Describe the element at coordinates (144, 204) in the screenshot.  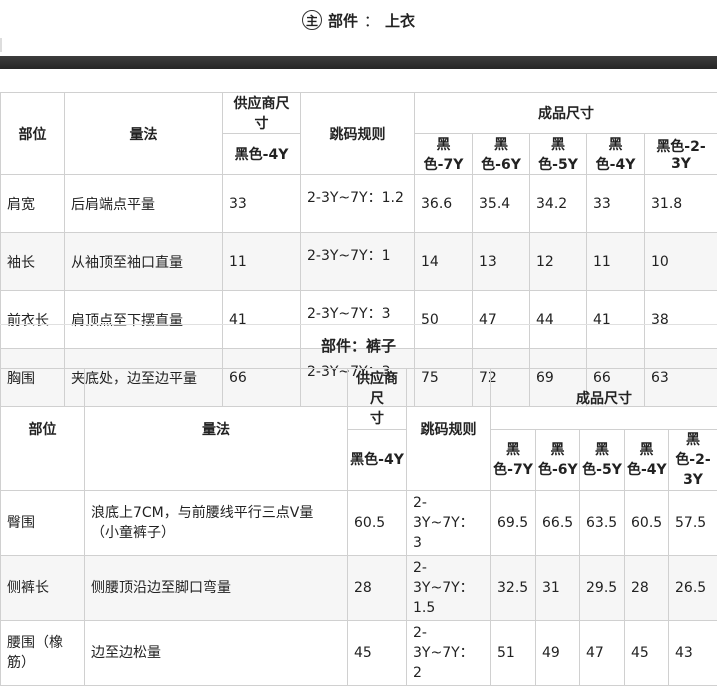
I see `cell-method: 后肩端点平量` at that location.